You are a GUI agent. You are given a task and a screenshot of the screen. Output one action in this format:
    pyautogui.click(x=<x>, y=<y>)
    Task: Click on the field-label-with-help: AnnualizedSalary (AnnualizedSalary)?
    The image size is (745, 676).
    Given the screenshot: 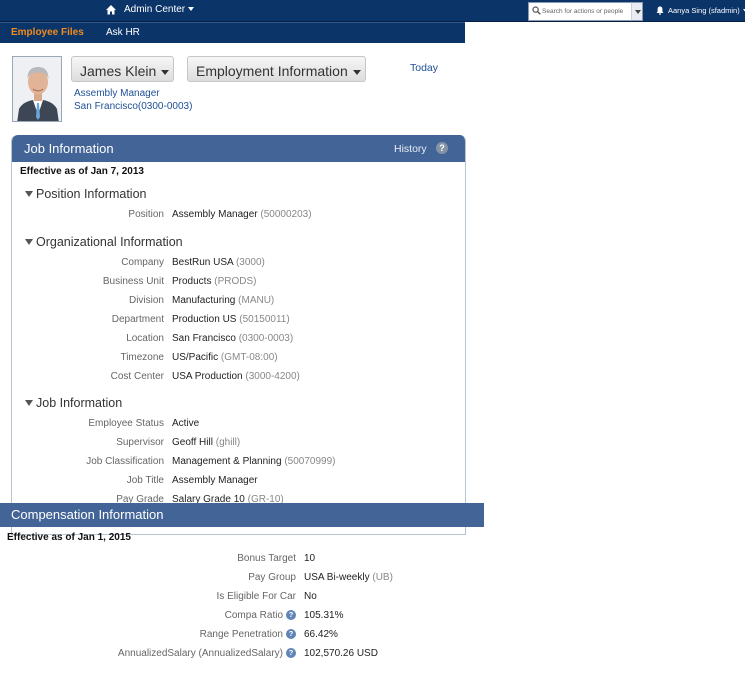 What is the action you would take?
    pyautogui.click(x=207, y=653)
    